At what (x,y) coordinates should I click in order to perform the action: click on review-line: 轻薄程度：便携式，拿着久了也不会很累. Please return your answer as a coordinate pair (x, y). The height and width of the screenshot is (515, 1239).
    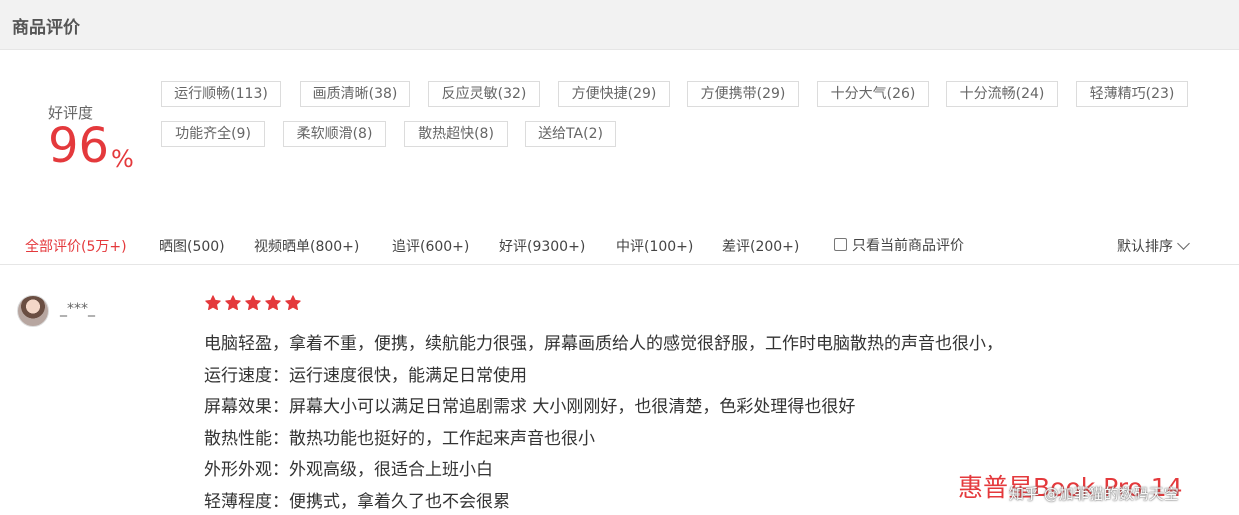
    Looking at the image, I should click on (357, 502).